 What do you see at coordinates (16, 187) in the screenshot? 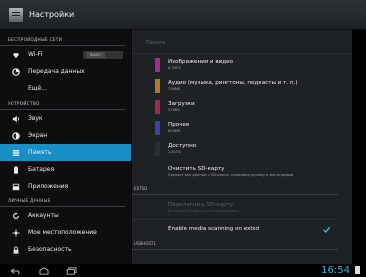
I see `apps-icon` at bounding box center [16, 187].